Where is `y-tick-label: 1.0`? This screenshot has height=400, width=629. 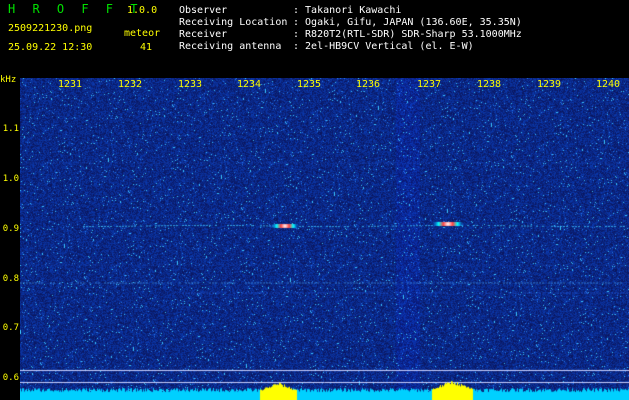 y-tick-label: 1.0 is located at coordinates (10, 179).